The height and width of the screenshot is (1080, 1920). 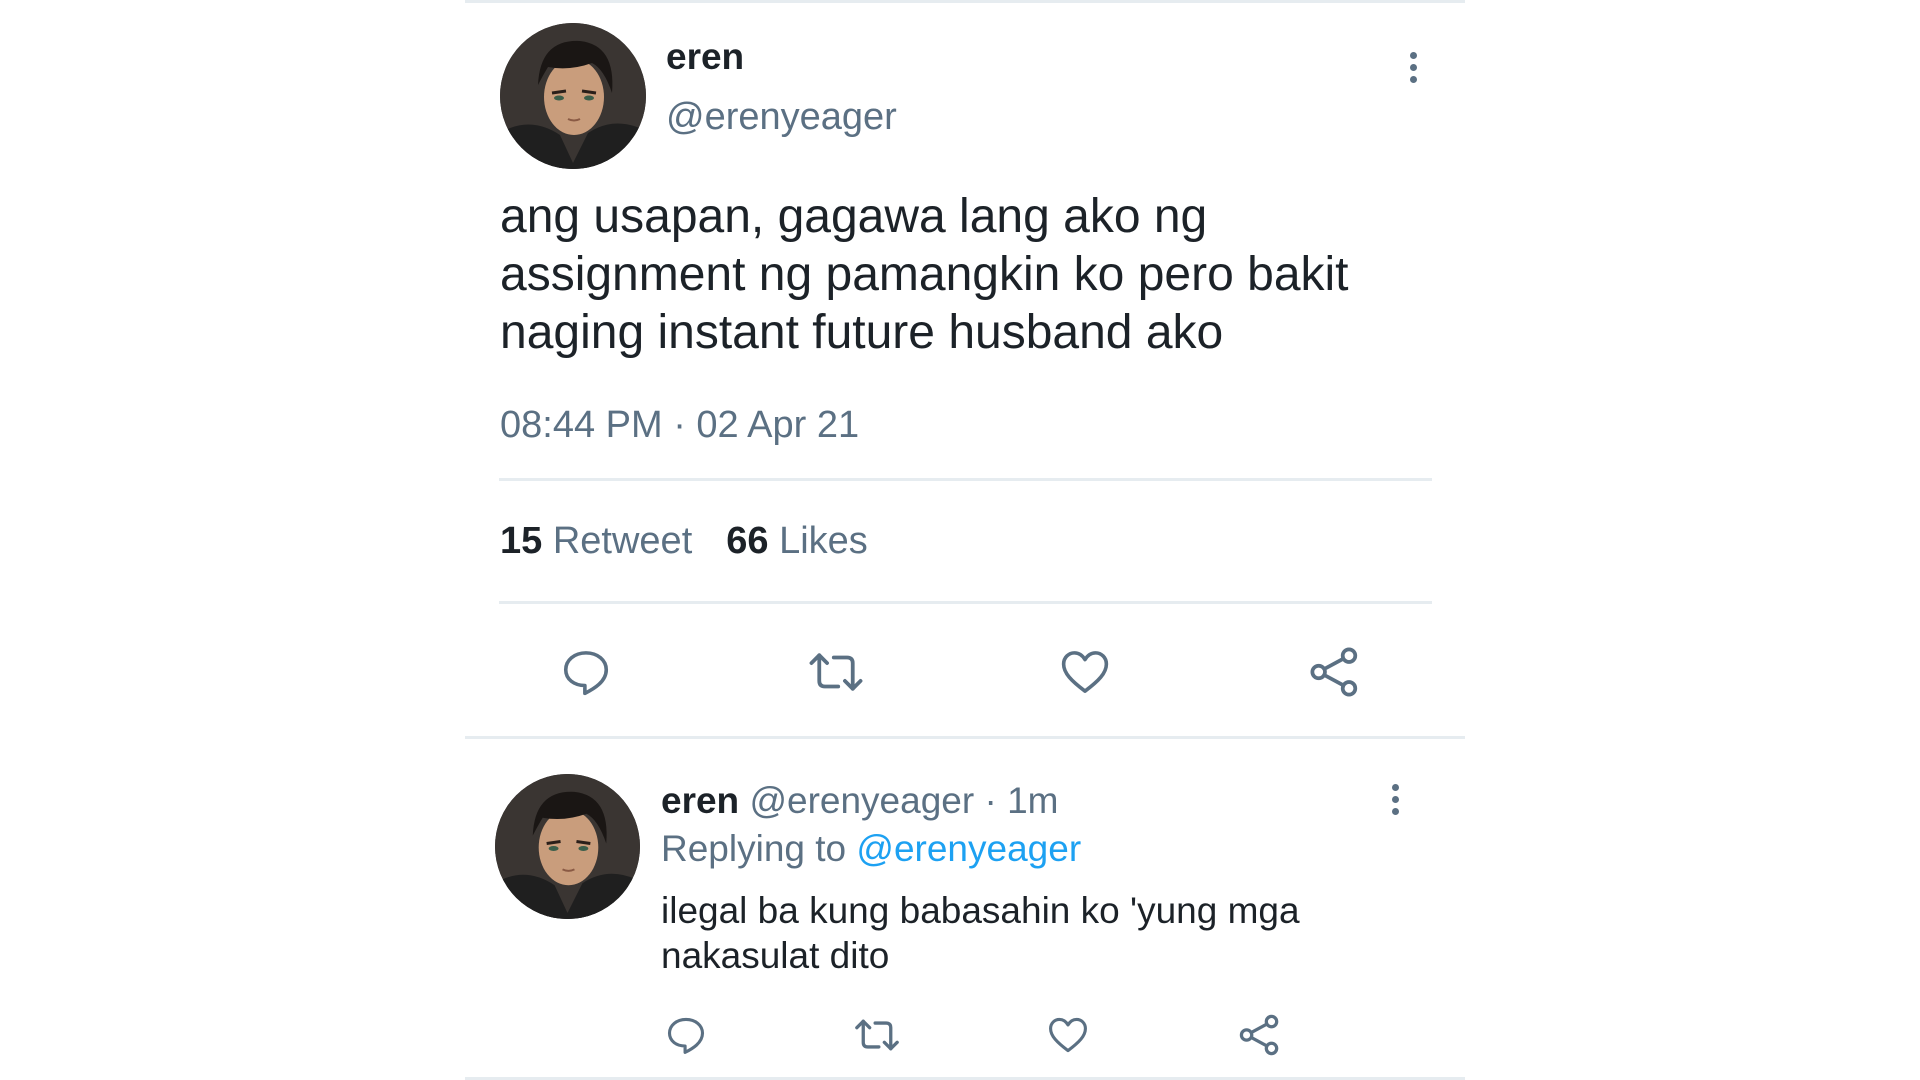 I want to click on avatar, so click(x=573, y=96).